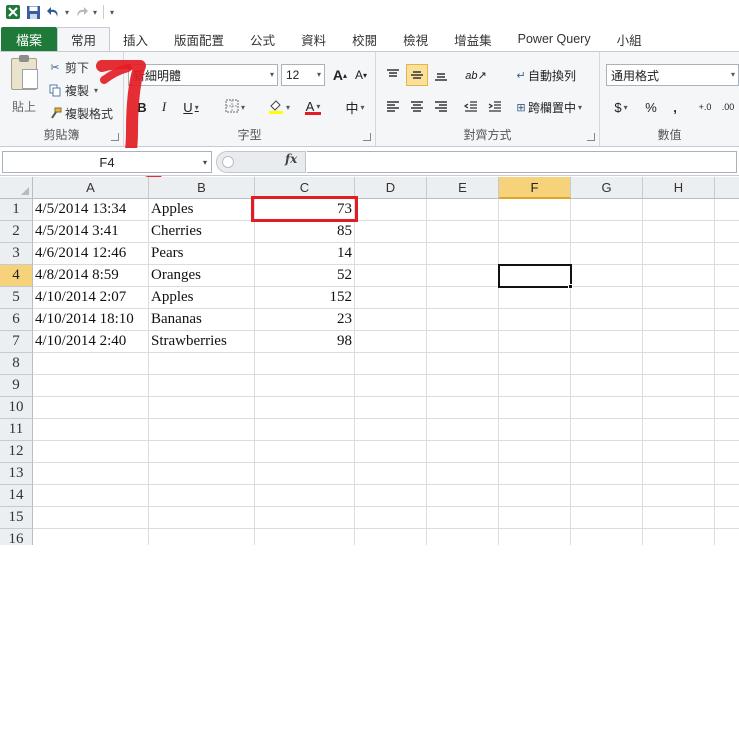 The image size is (739, 755). Describe the element at coordinates (391, 364) in the screenshot. I see `cell-d8` at that location.